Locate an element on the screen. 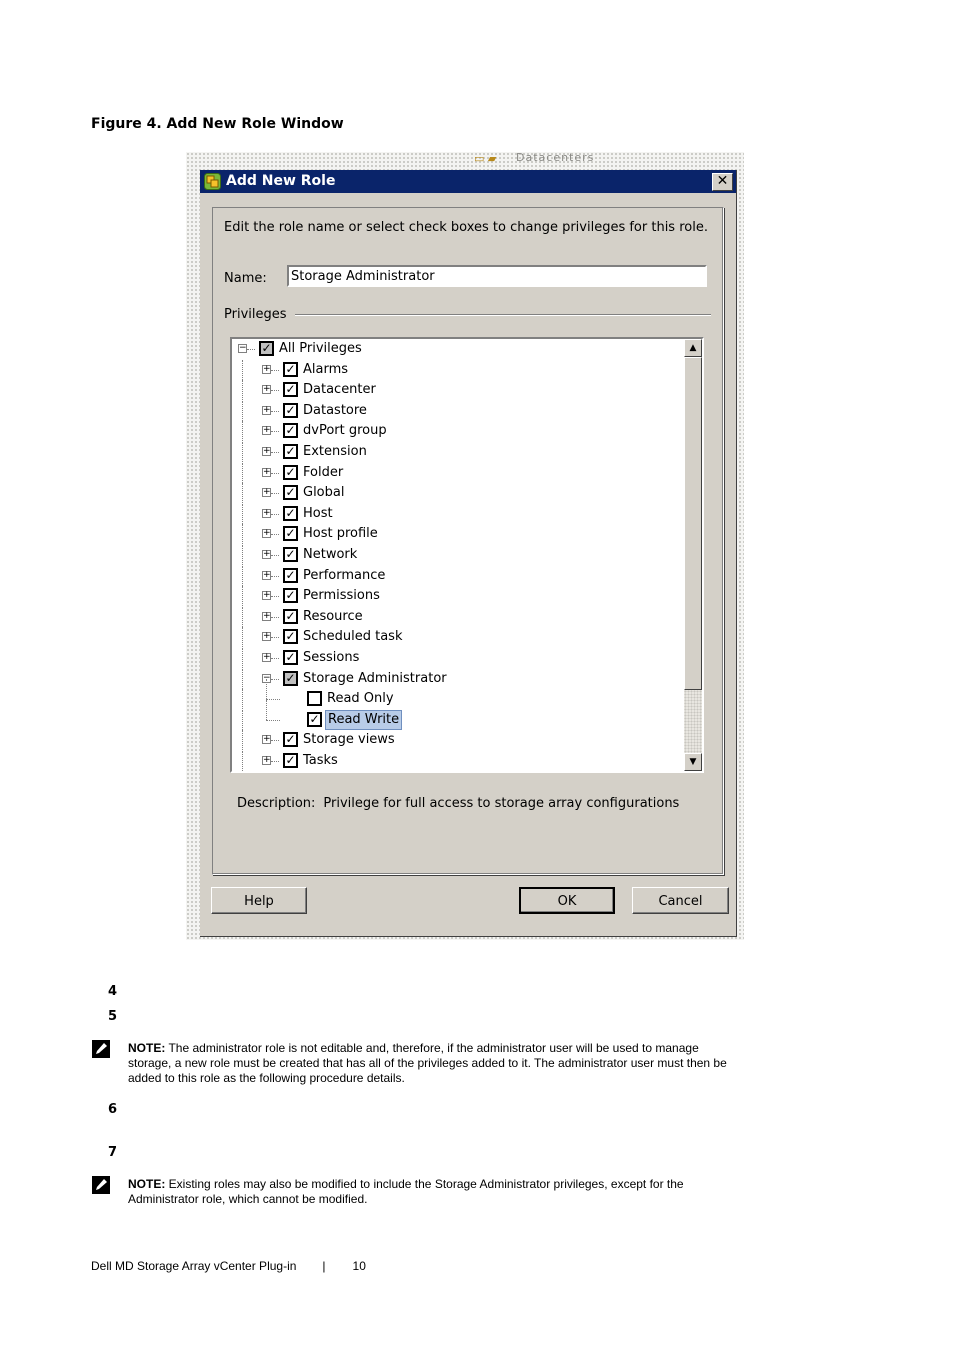  arrow-up-icon: ▲ is located at coordinates (693, 348).